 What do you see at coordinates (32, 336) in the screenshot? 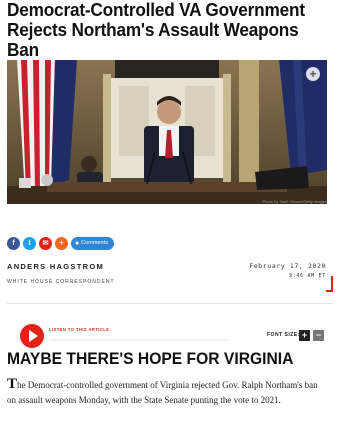
I see `play-audio-button` at bounding box center [32, 336].